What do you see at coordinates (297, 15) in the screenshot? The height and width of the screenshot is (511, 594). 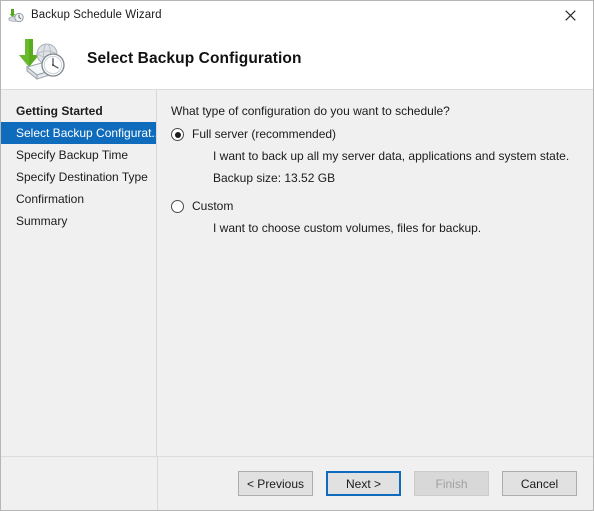 I see `title-bar: Backup Schedule Wizard` at bounding box center [297, 15].